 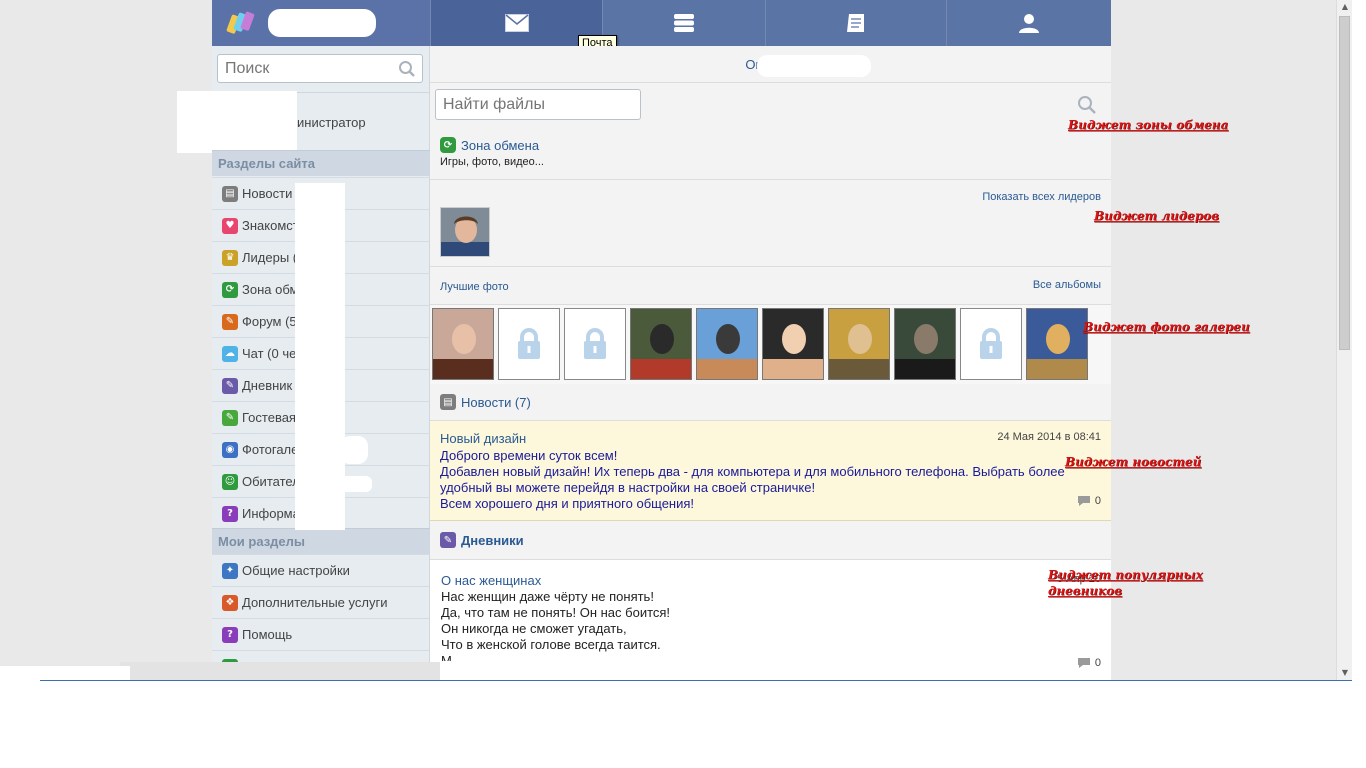 What do you see at coordinates (1083, 663) in the screenshot?
I see `comment-icon` at bounding box center [1083, 663].